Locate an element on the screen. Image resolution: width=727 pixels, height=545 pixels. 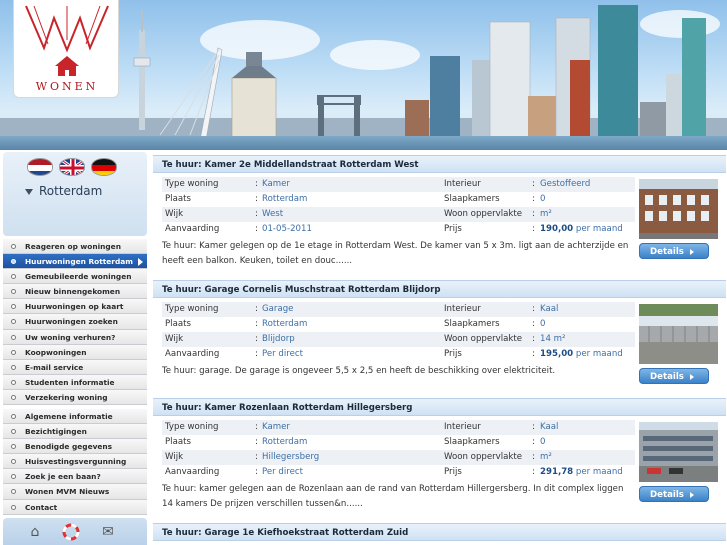
home-icon: ⌂ is located at coordinates (35, 532).